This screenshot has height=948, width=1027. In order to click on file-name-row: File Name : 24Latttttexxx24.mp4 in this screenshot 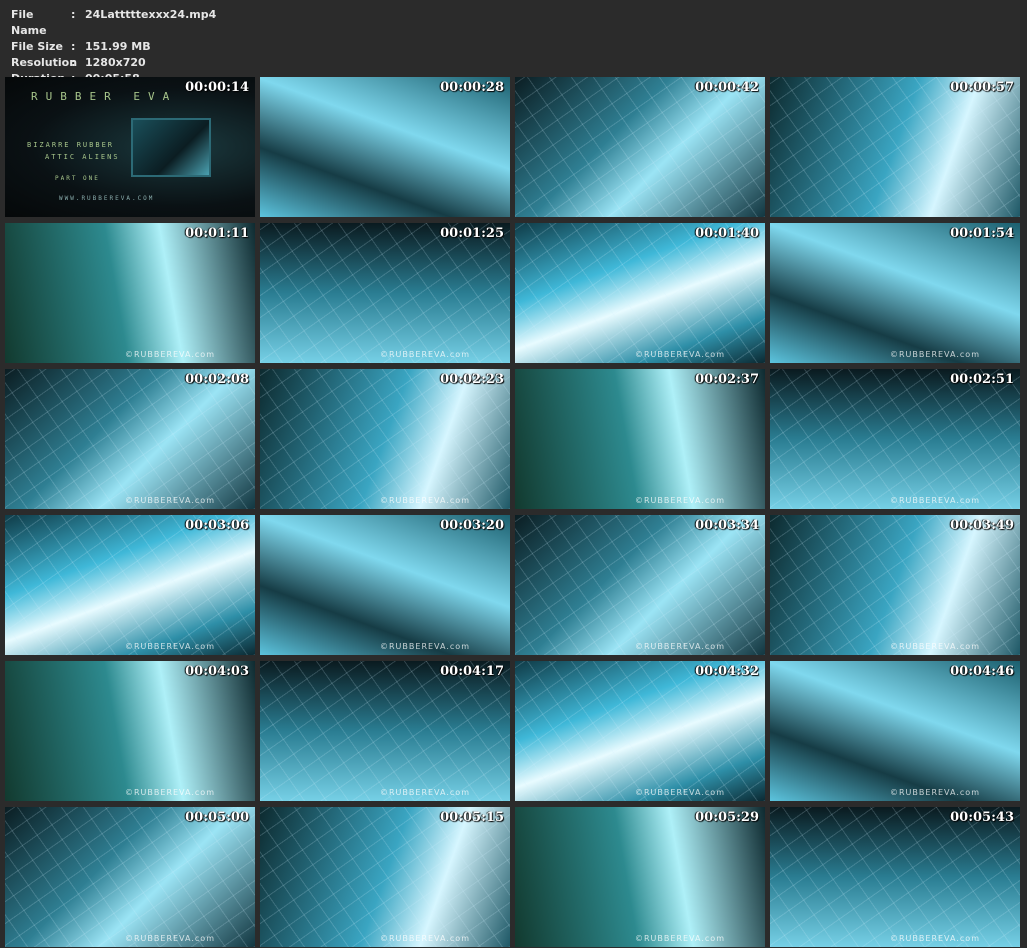, I will do `click(113, 23)`.